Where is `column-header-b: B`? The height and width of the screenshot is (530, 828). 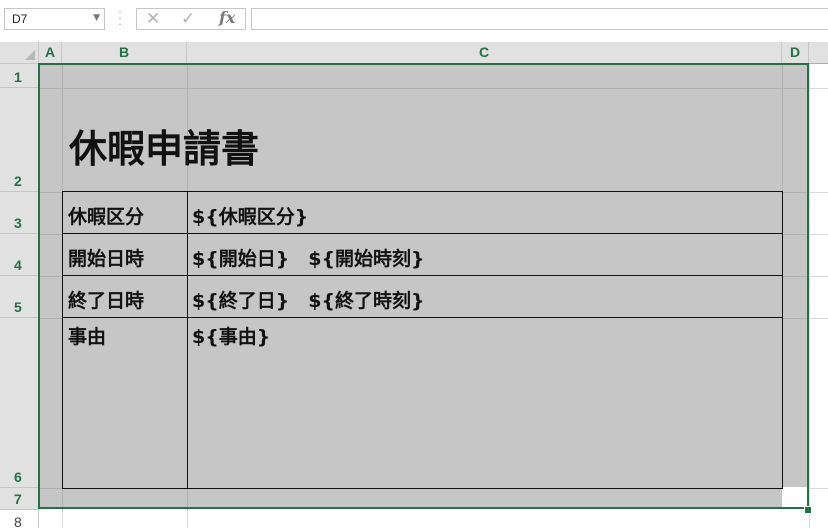 column-header-b: B is located at coordinates (124, 53).